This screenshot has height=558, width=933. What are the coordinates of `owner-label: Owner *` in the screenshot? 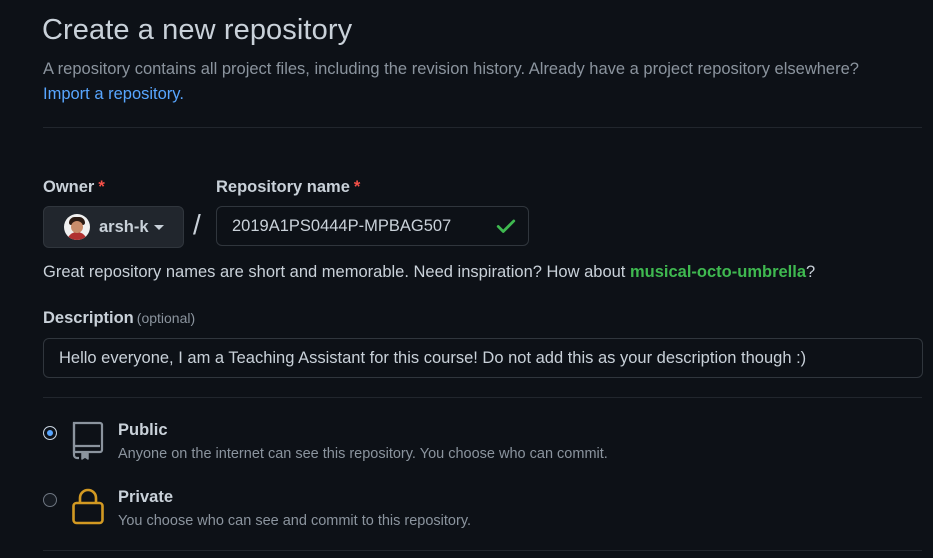 It's located at (74, 187).